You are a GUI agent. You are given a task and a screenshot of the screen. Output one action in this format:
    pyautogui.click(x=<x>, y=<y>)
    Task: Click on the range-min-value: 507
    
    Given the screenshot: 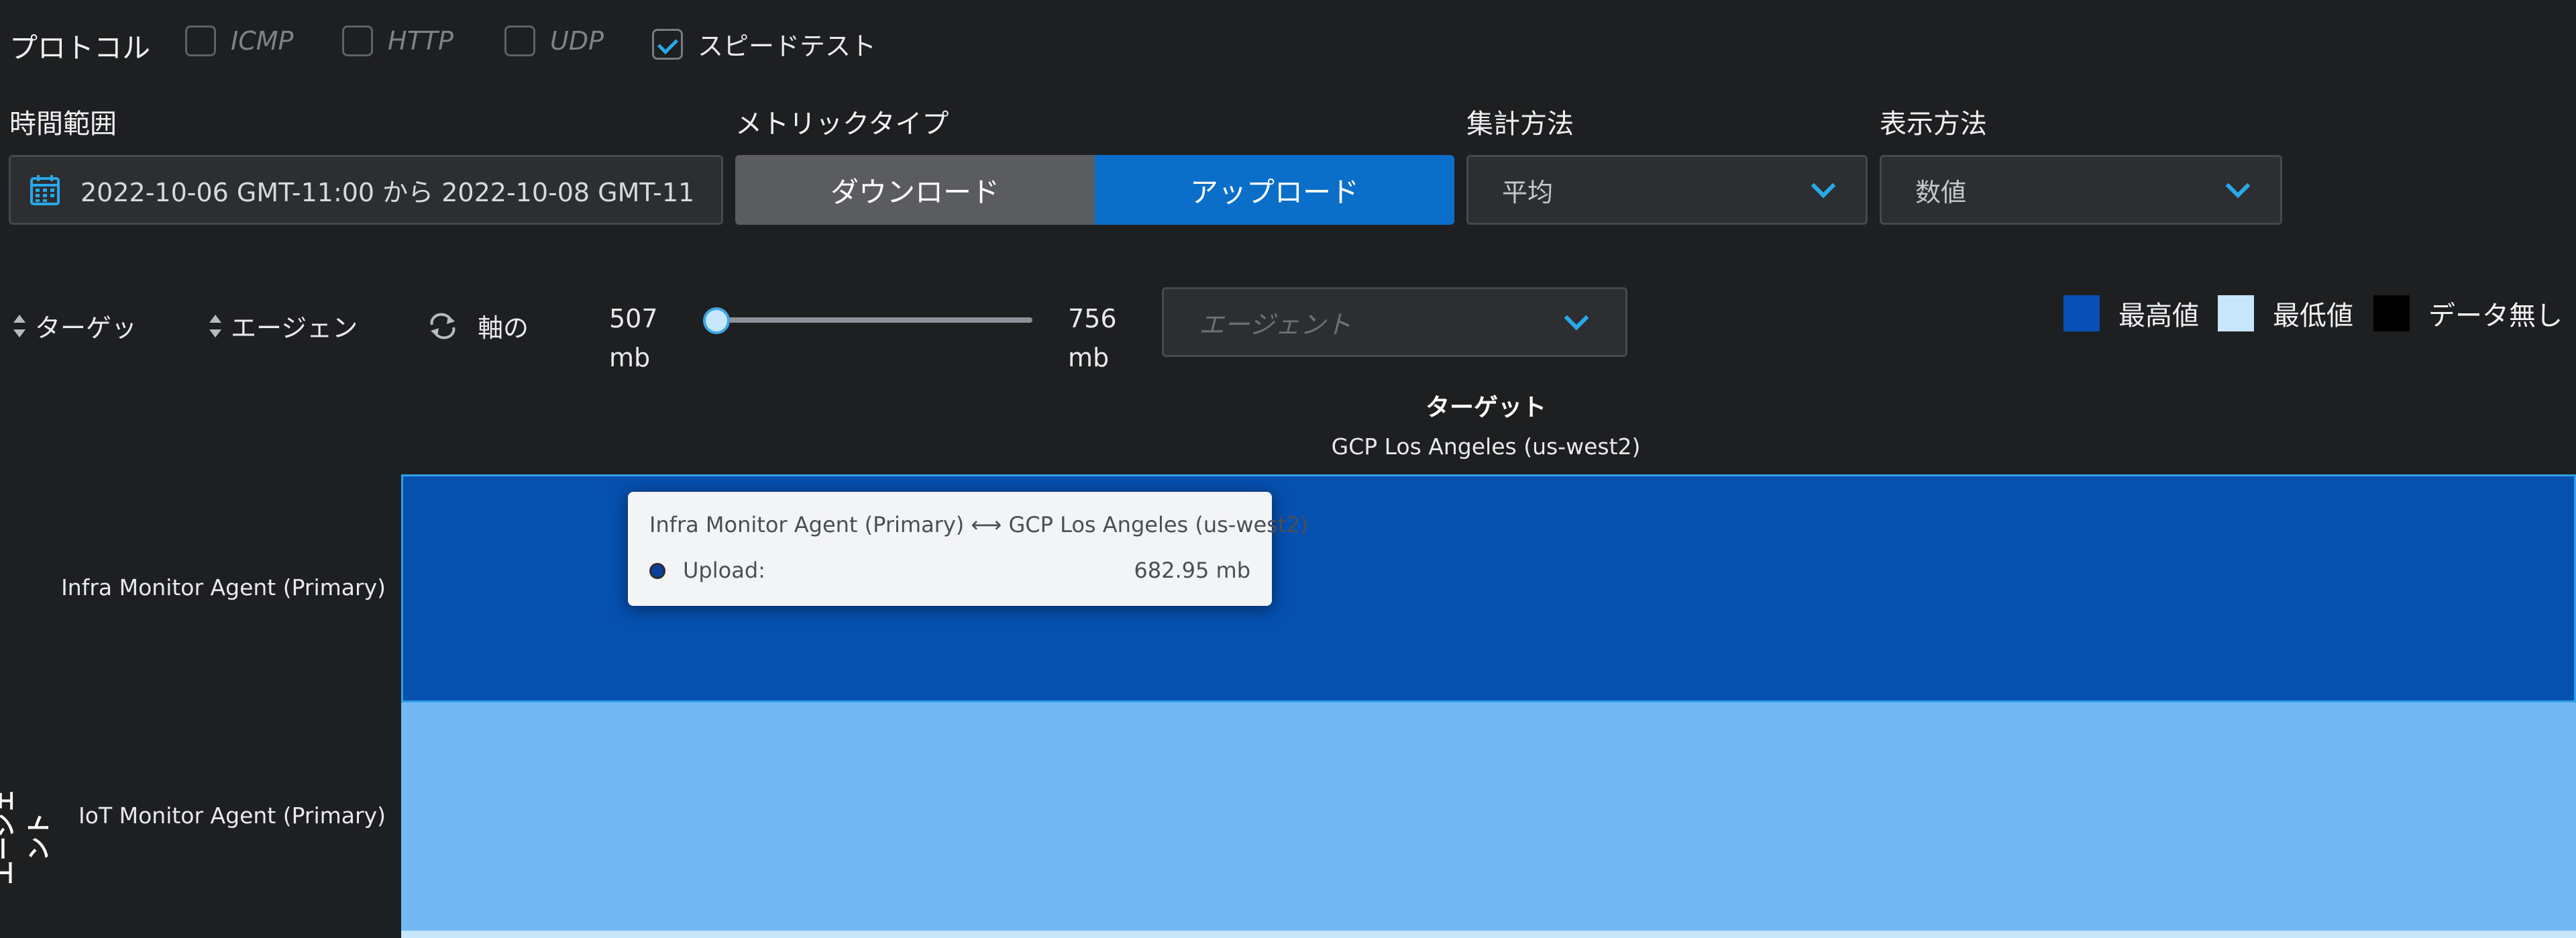 What is the action you would take?
    pyautogui.click(x=633, y=318)
    